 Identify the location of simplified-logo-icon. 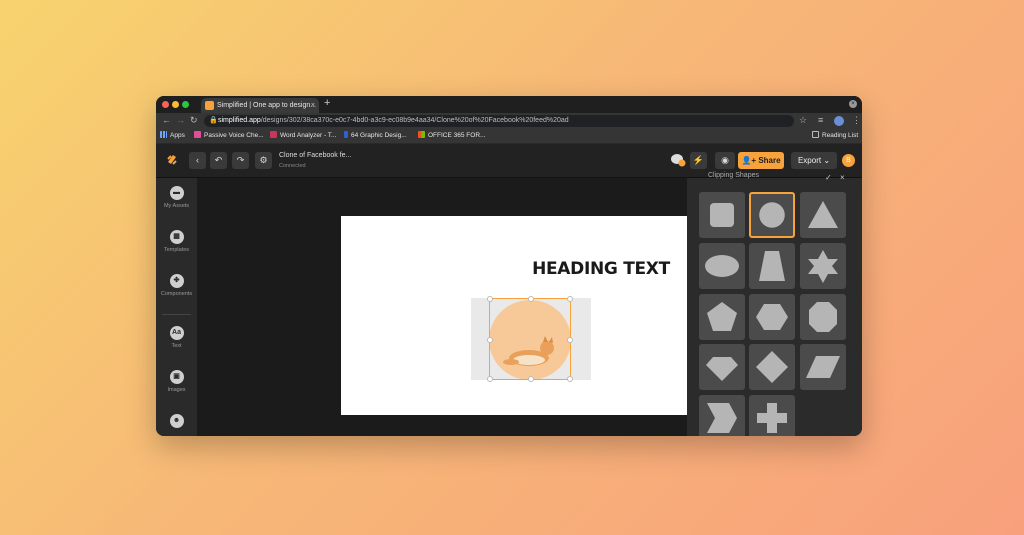
(172, 160).